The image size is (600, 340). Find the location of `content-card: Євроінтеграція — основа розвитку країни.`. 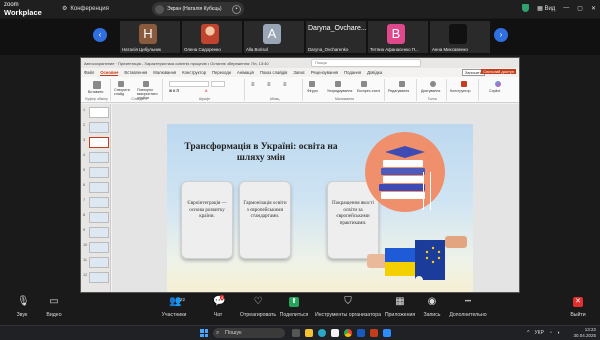

content-card: Євроінтеграція — основа розвитку країни. is located at coordinates (207, 220).